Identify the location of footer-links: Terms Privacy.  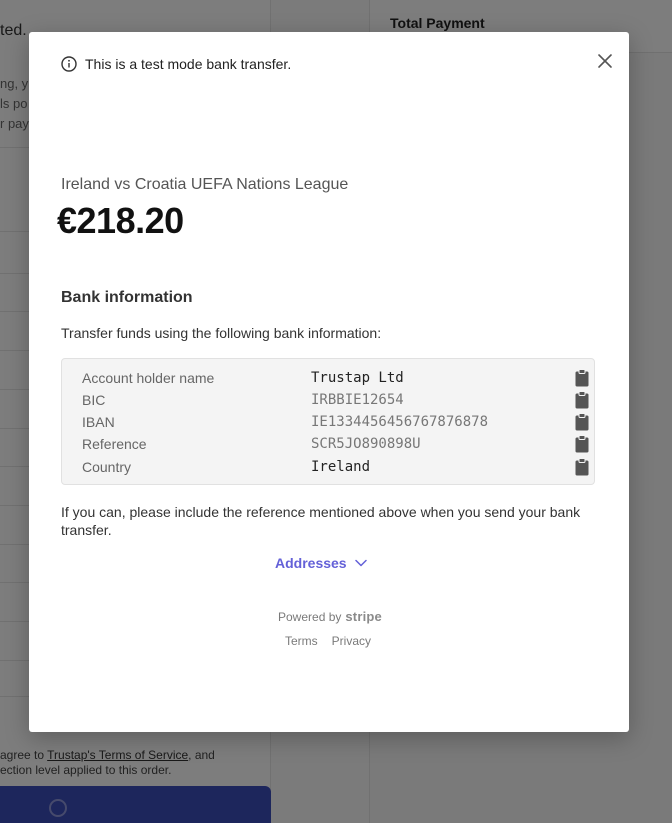
(328, 641).